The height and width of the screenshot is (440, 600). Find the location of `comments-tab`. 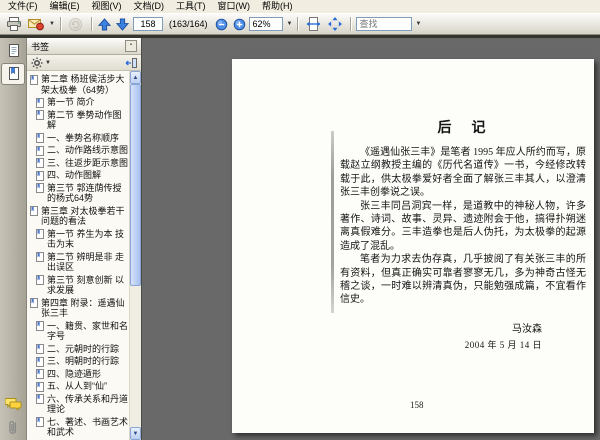

comments-tab is located at coordinates (13, 404).